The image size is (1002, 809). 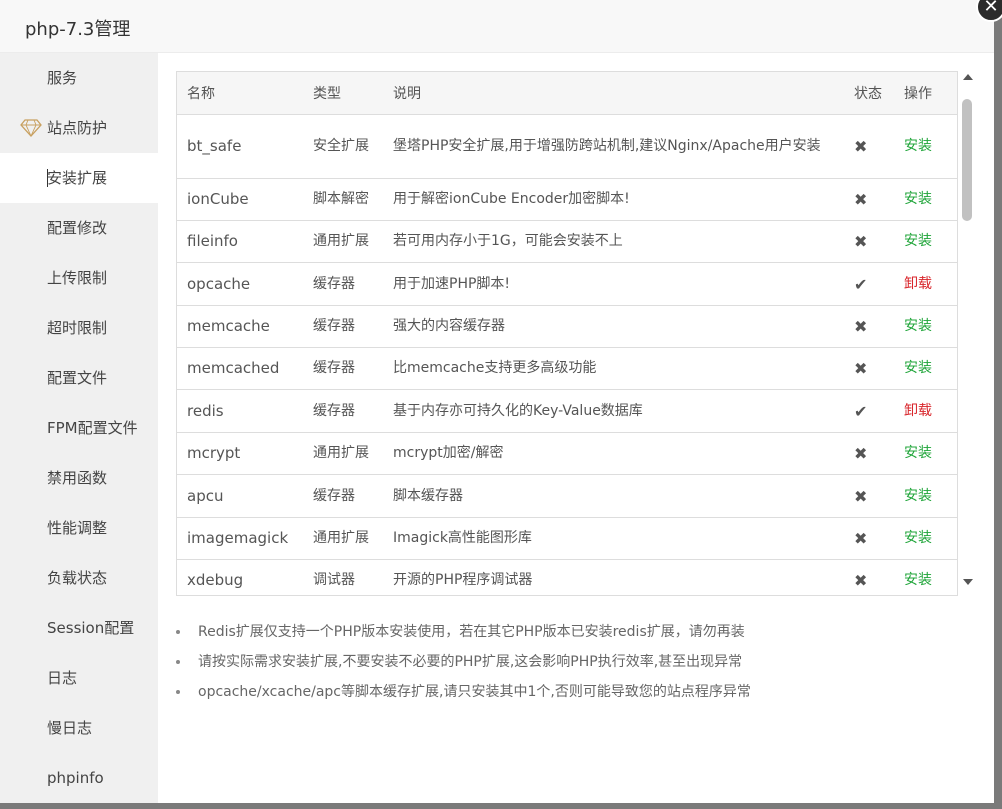 What do you see at coordinates (613, 411) in the screenshot?
I see `cell-desc: 基于内存亦可持久化的Key-Value数据库` at bounding box center [613, 411].